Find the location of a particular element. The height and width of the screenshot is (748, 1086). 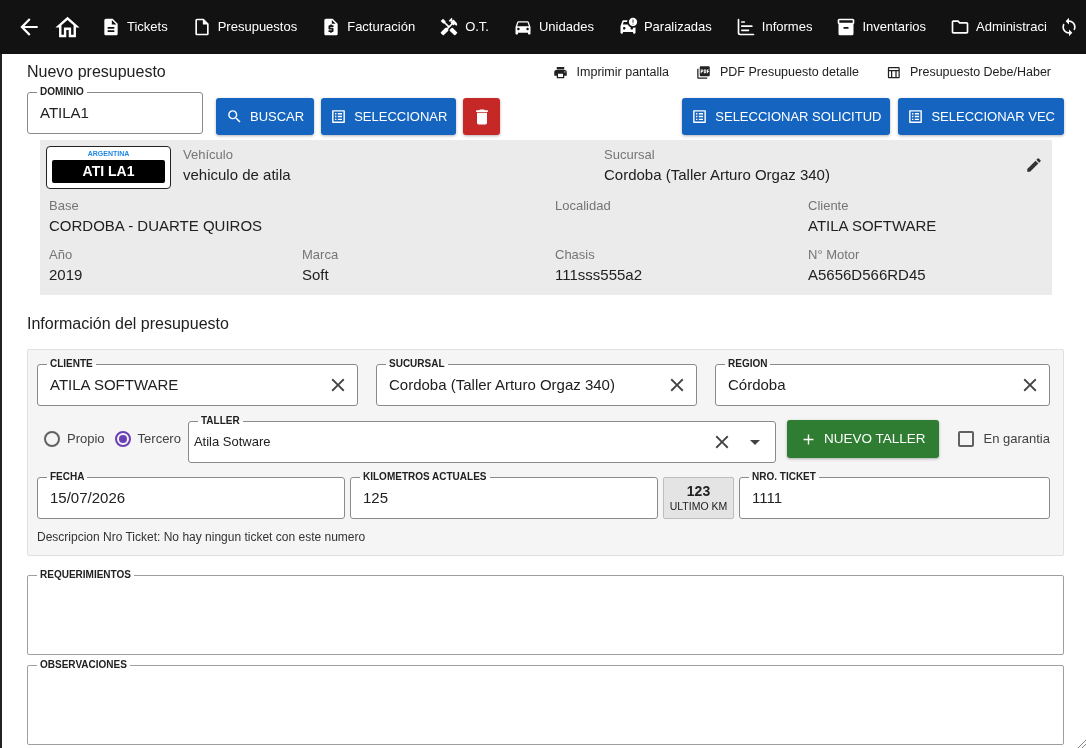

input-field: SUCURSAL Cordoba (Taller Arturo Orgaz 340) is located at coordinates (536, 382).